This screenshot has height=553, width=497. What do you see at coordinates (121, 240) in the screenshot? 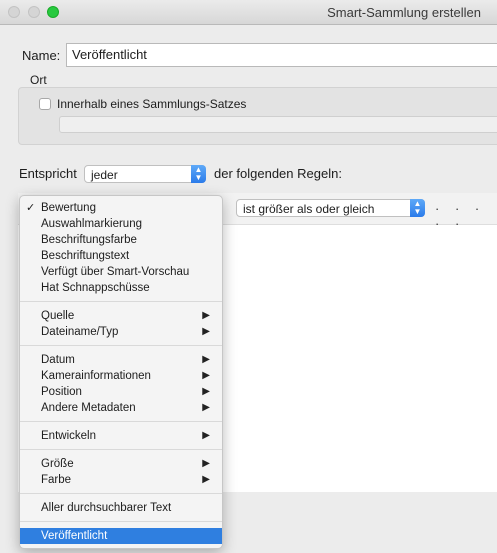
I see `menu-item: Beschriftungsfarbe` at bounding box center [121, 240].